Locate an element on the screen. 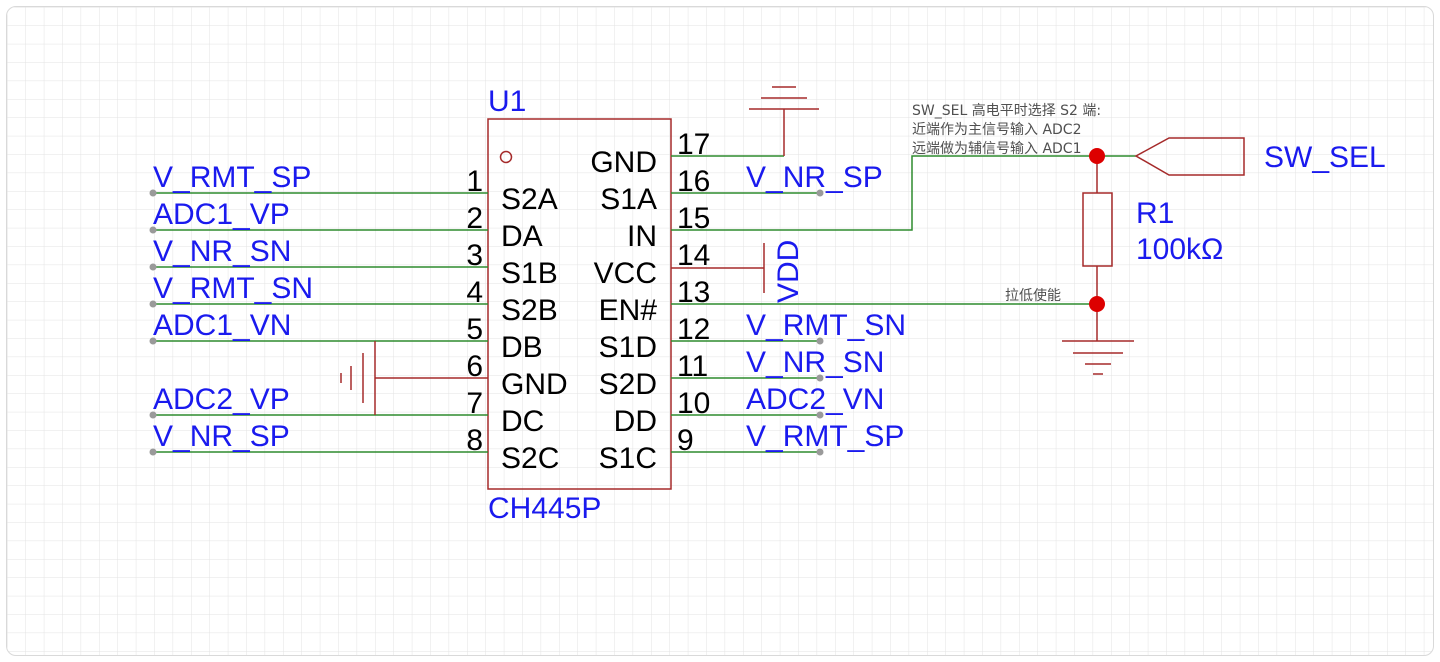  pin-number: 16 is located at coordinates (693, 181).